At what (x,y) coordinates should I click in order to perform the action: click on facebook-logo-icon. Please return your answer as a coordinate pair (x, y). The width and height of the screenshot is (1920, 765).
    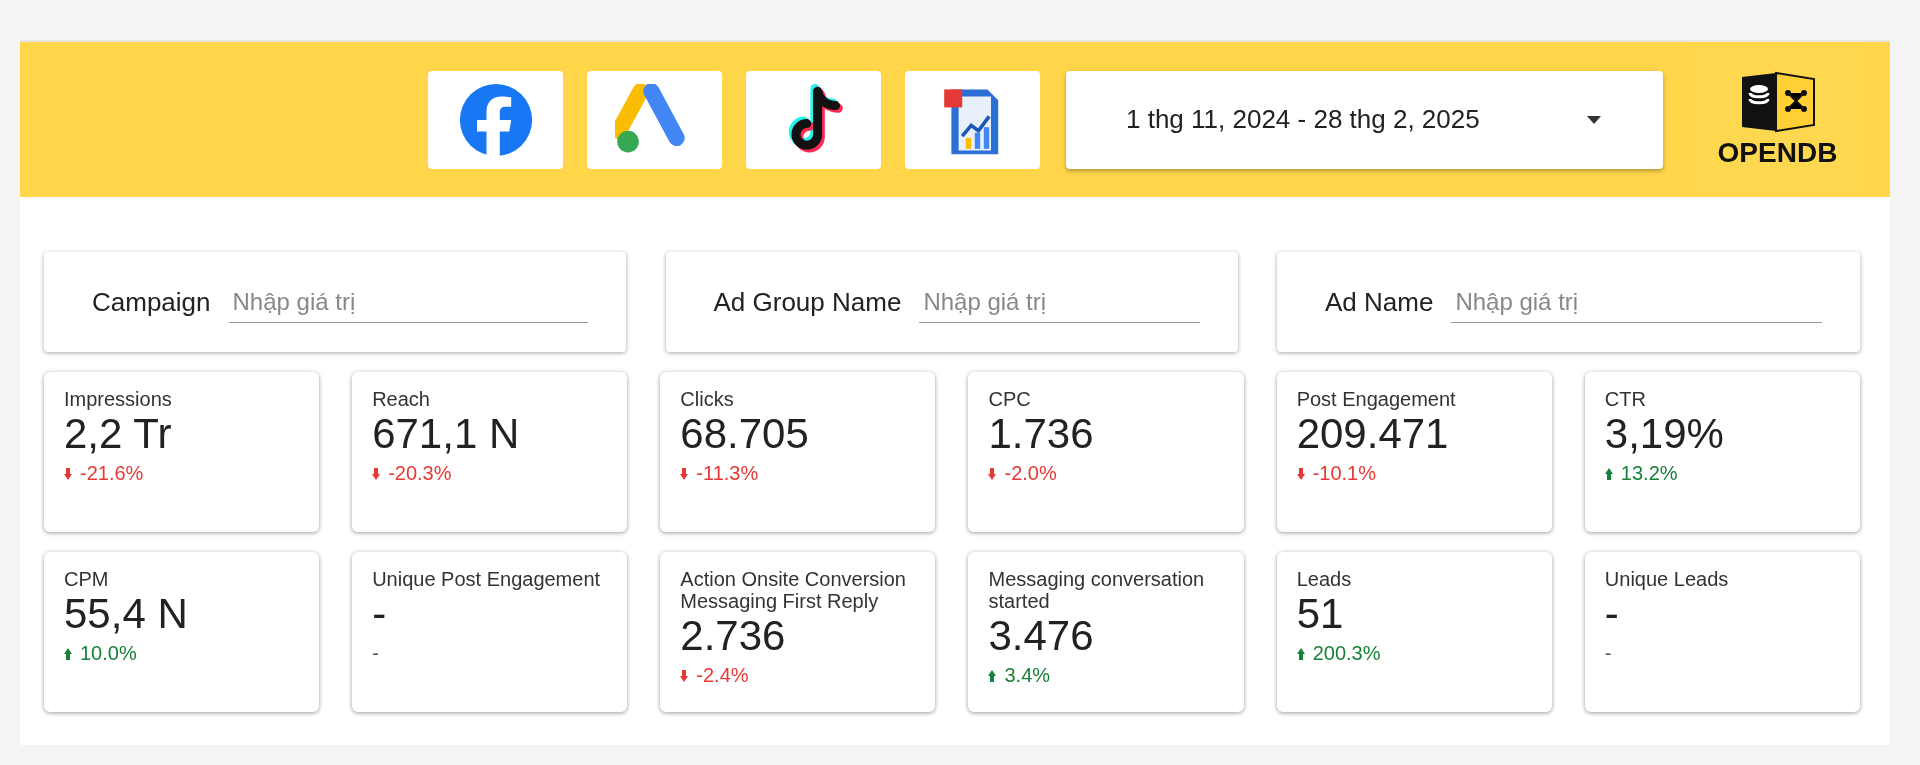
    Looking at the image, I should click on (495, 119).